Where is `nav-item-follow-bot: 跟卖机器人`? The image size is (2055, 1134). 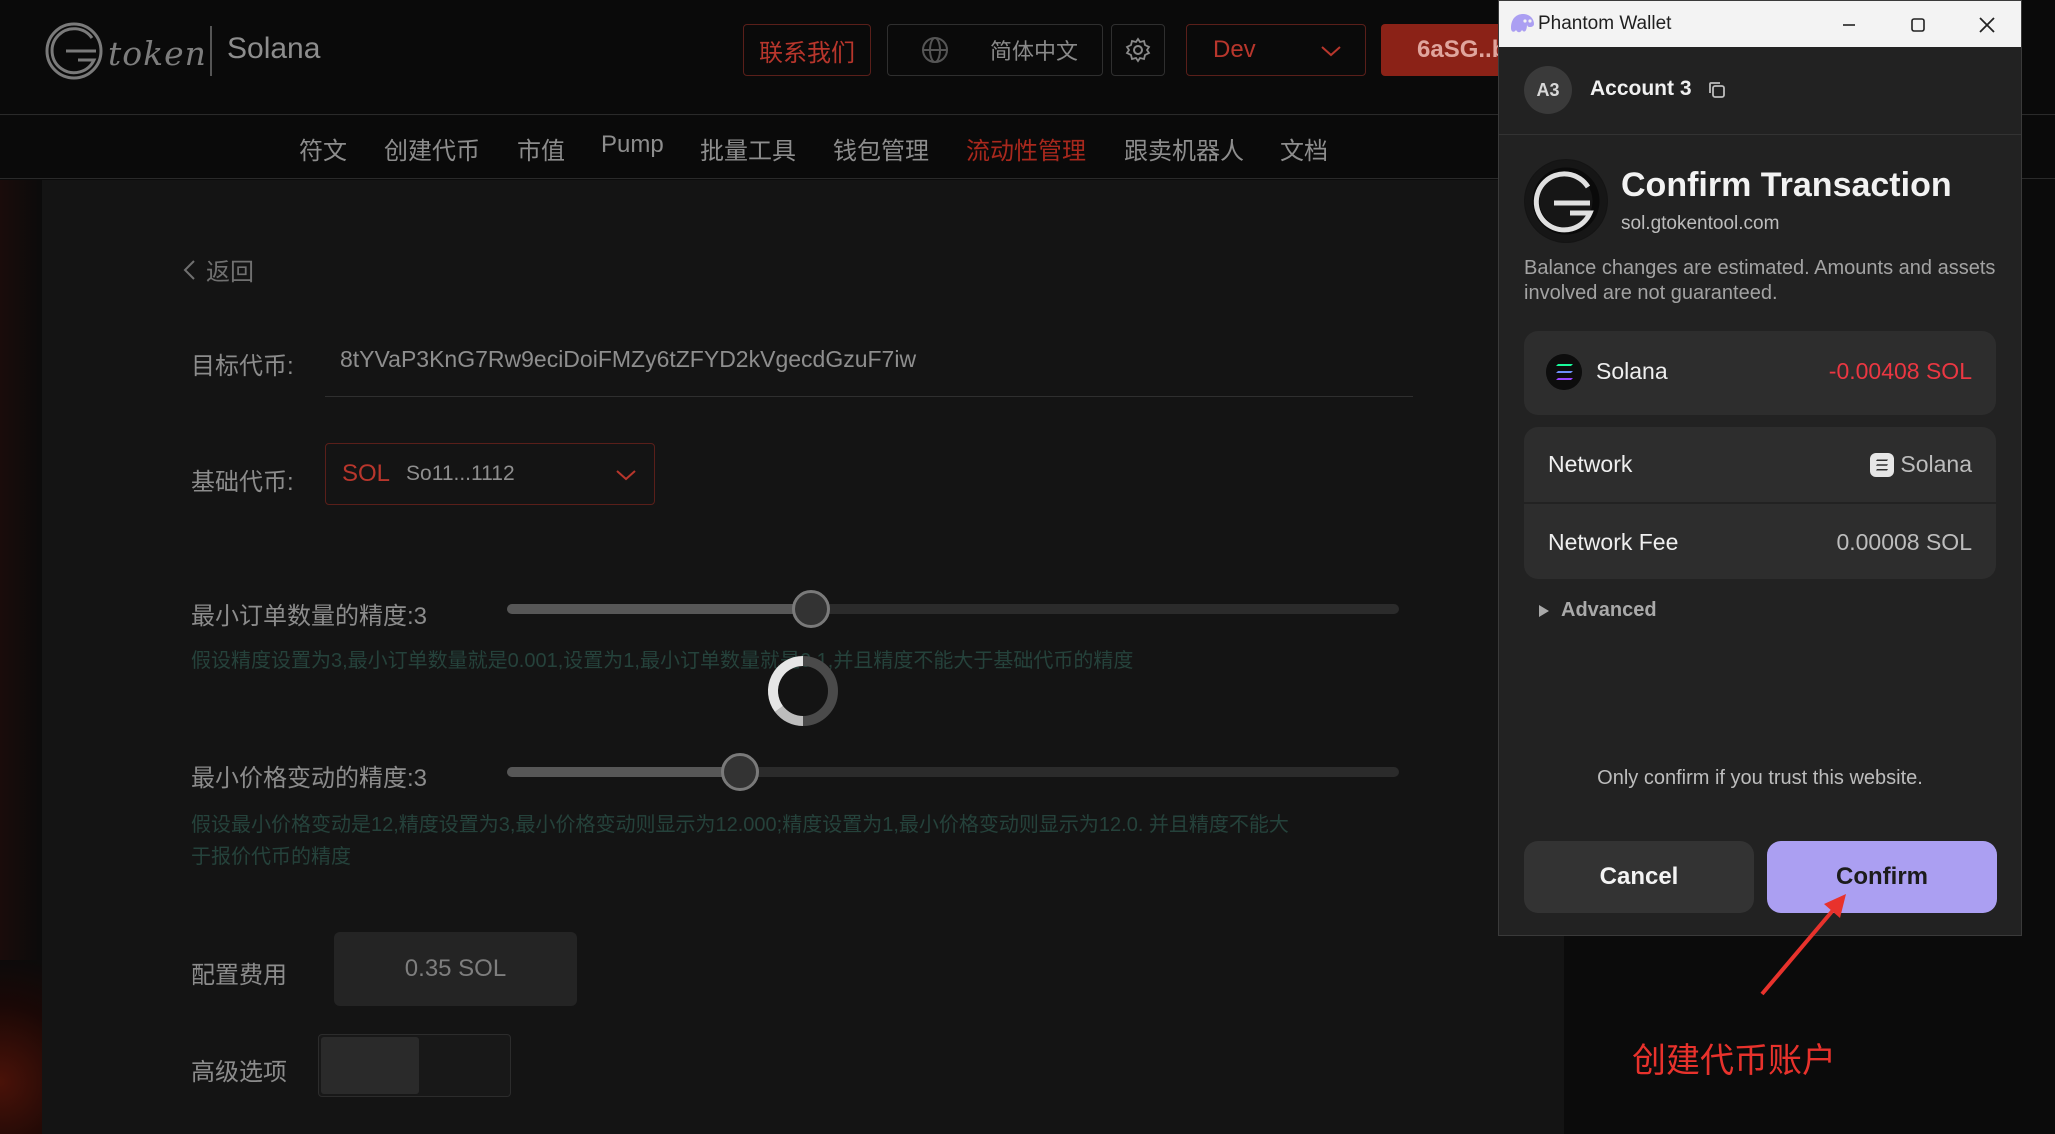 nav-item-follow-bot: 跟卖机器人 is located at coordinates (1184, 148).